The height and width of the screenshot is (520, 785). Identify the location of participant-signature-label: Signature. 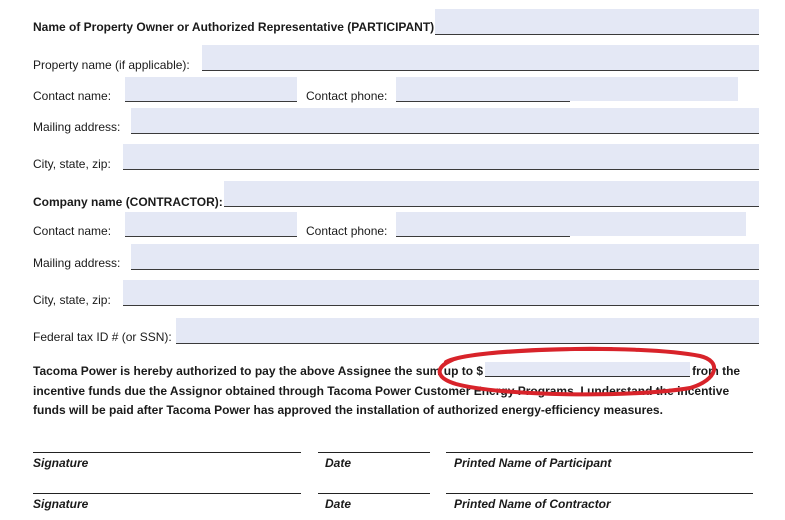
(61, 463).